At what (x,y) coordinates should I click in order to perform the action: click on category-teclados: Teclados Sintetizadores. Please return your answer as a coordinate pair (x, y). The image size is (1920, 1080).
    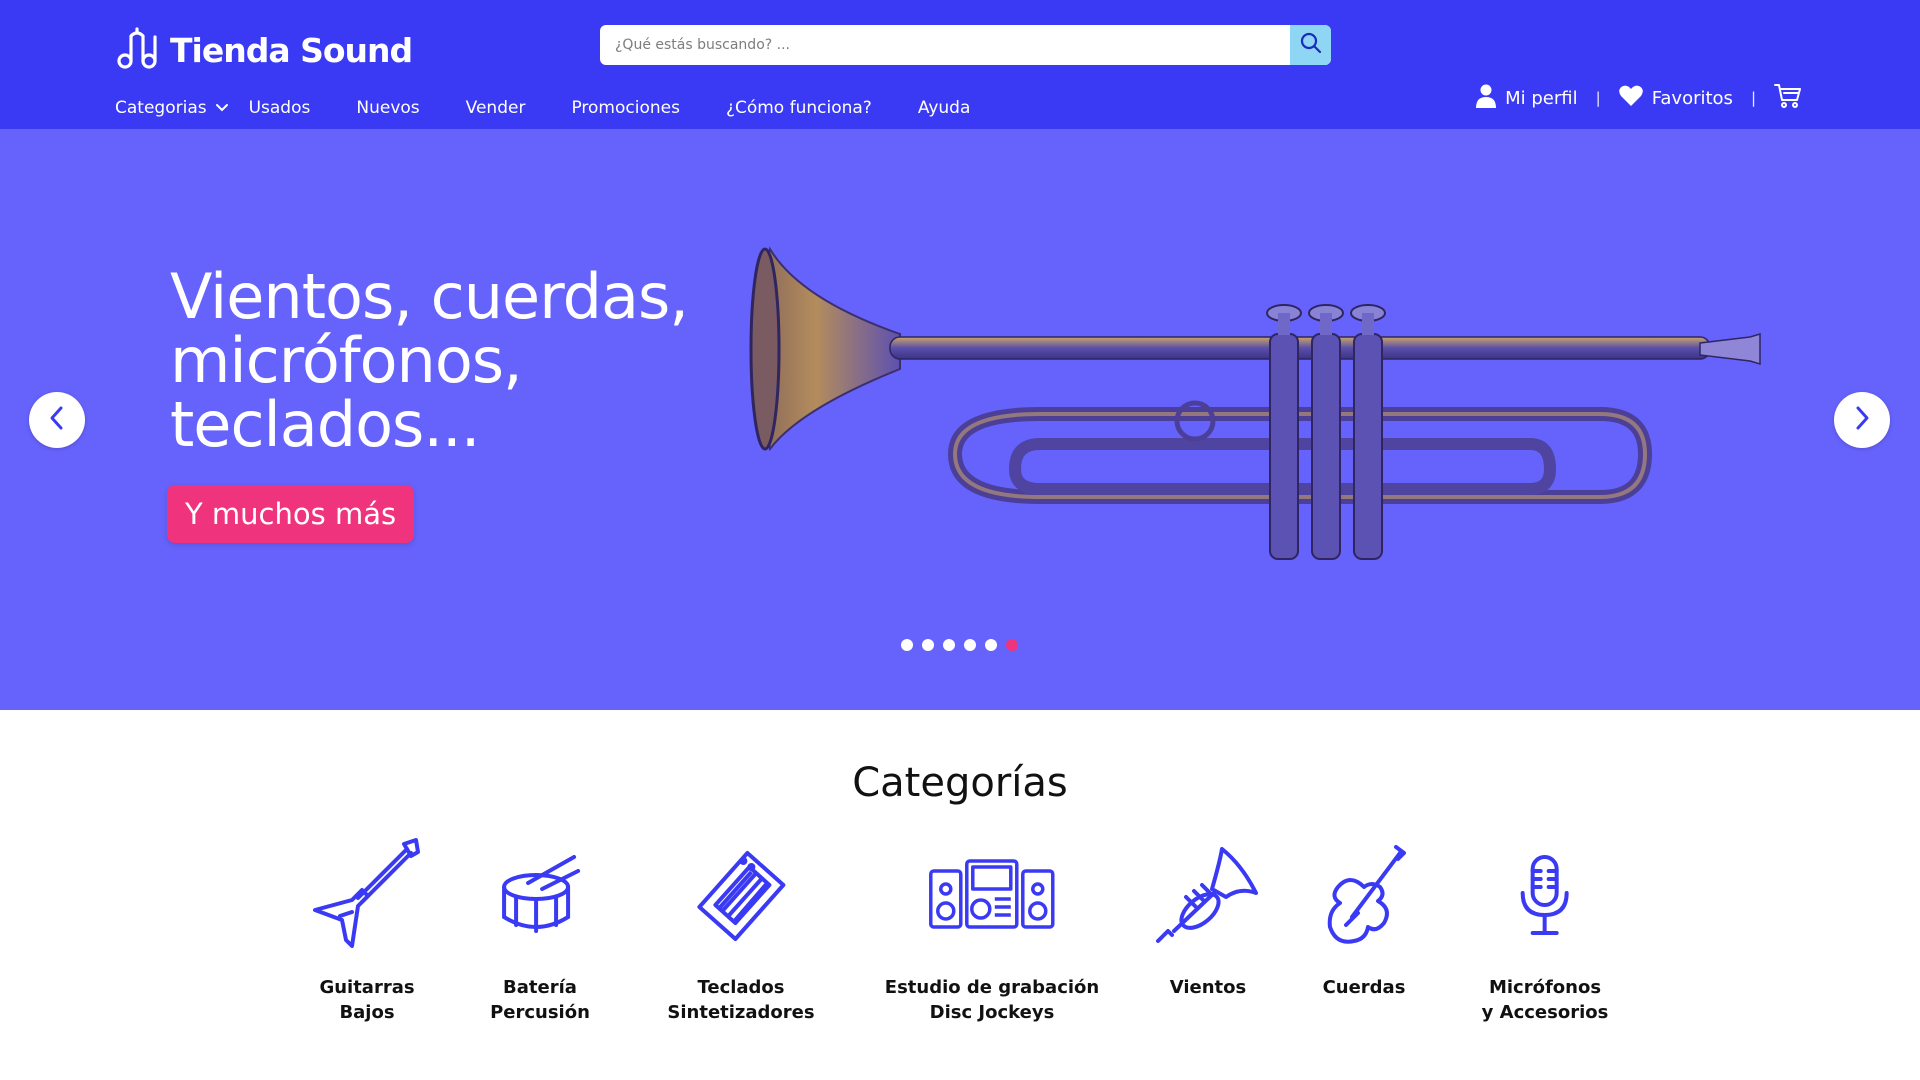
    Looking at the image, I should click on (741, 930).